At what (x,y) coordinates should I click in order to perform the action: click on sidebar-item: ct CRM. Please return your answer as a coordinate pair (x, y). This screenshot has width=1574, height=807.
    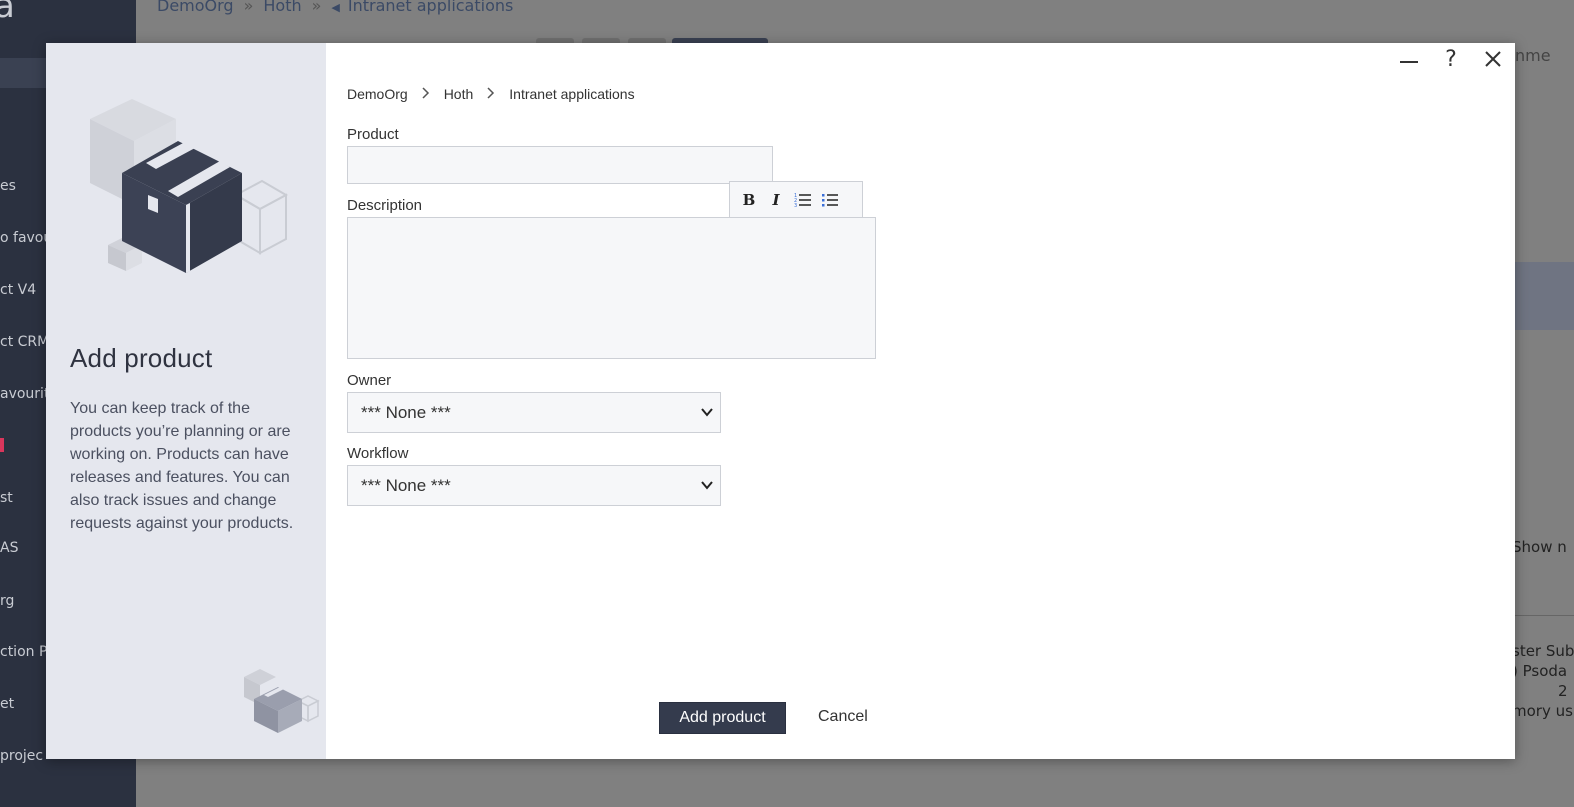
    Looking at the image, I should click on (24, 342).